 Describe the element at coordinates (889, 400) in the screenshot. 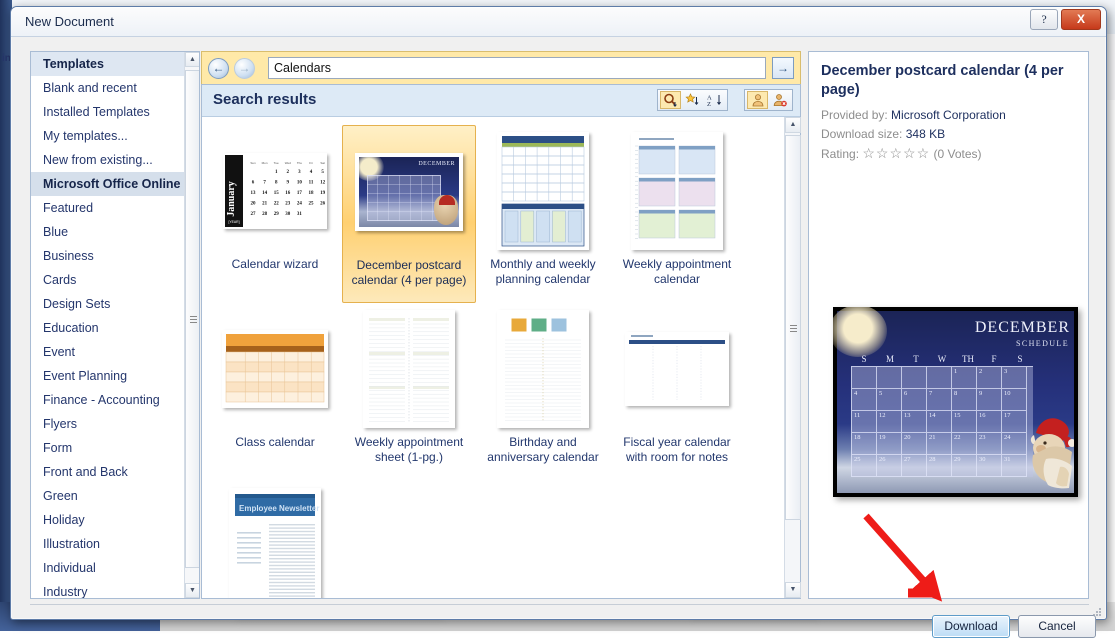

I see `calendar-day-cell: 5` at that location.